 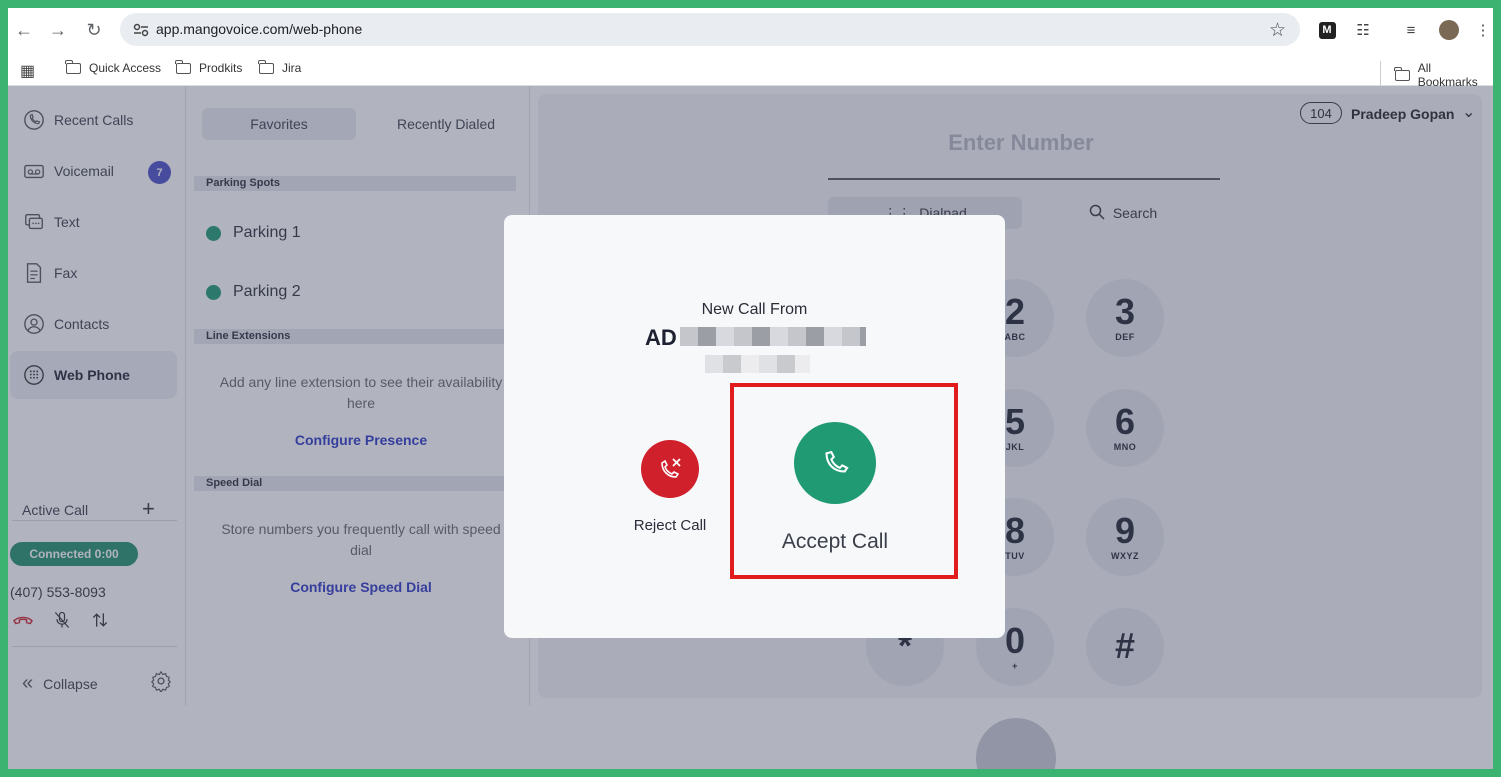 What do you see at coordinates (1411, 30) in the screenshot?
I see `media-queue-icon: ≡` at bounding box center [1411, 30].